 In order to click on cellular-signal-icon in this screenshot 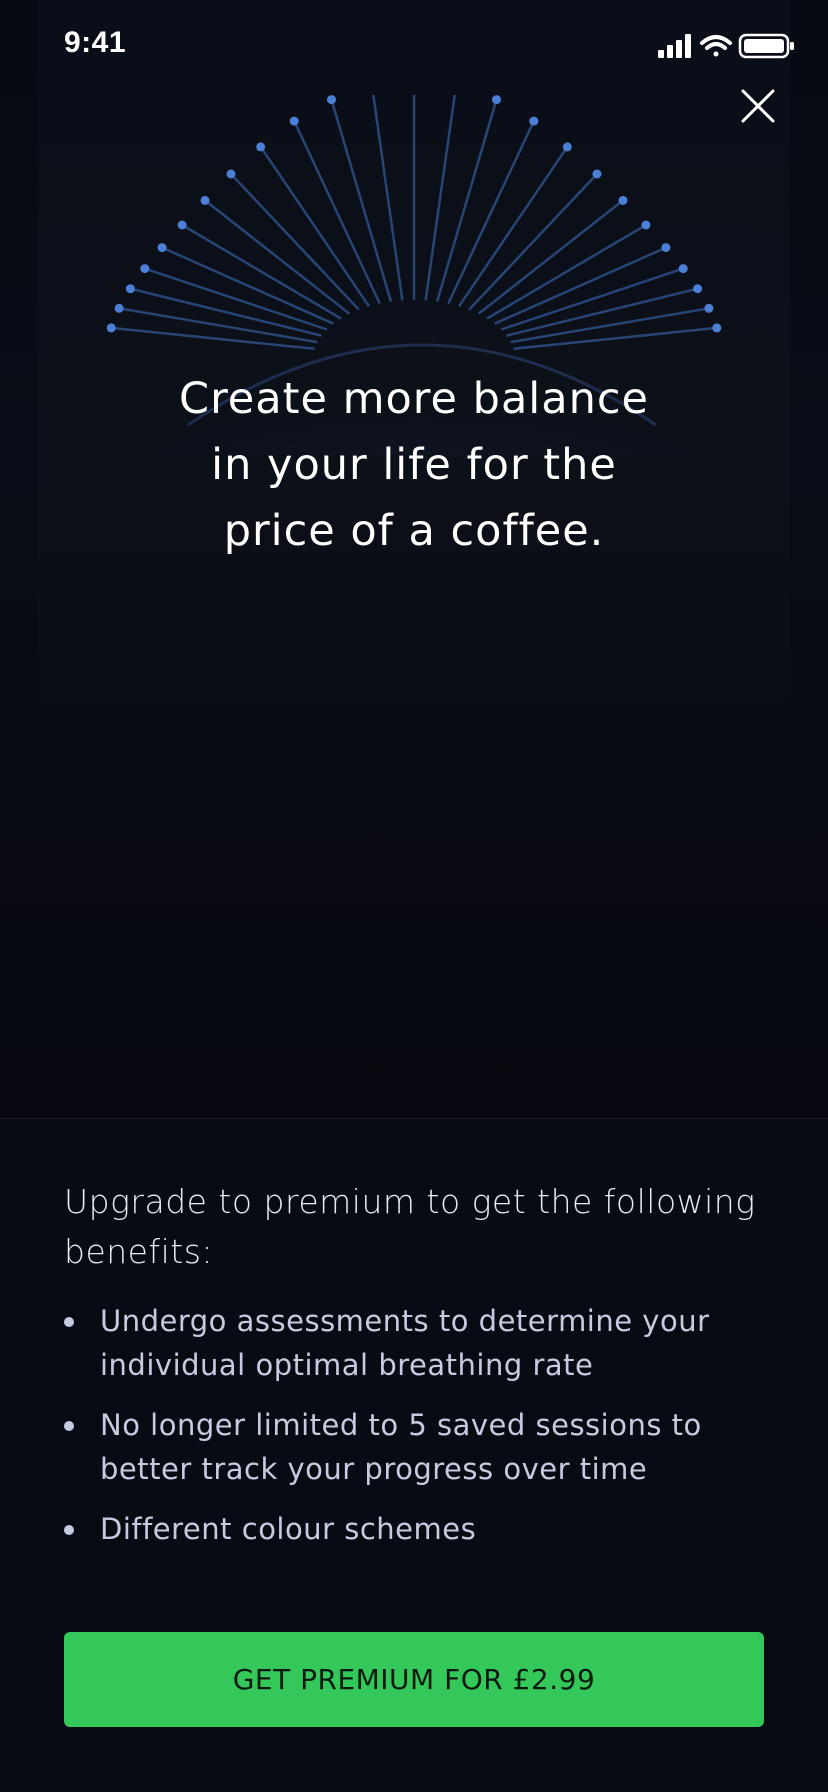, I will do `click(674, 46)`.